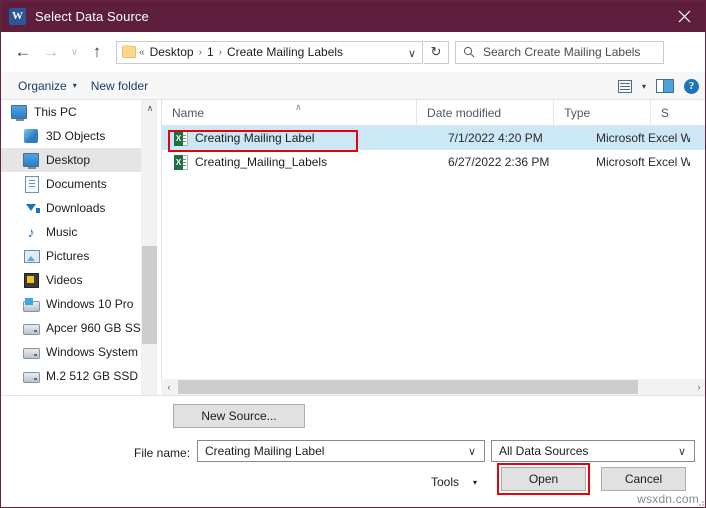  I want to click on sidebar-item-label: Downloads, so click(76, 208).